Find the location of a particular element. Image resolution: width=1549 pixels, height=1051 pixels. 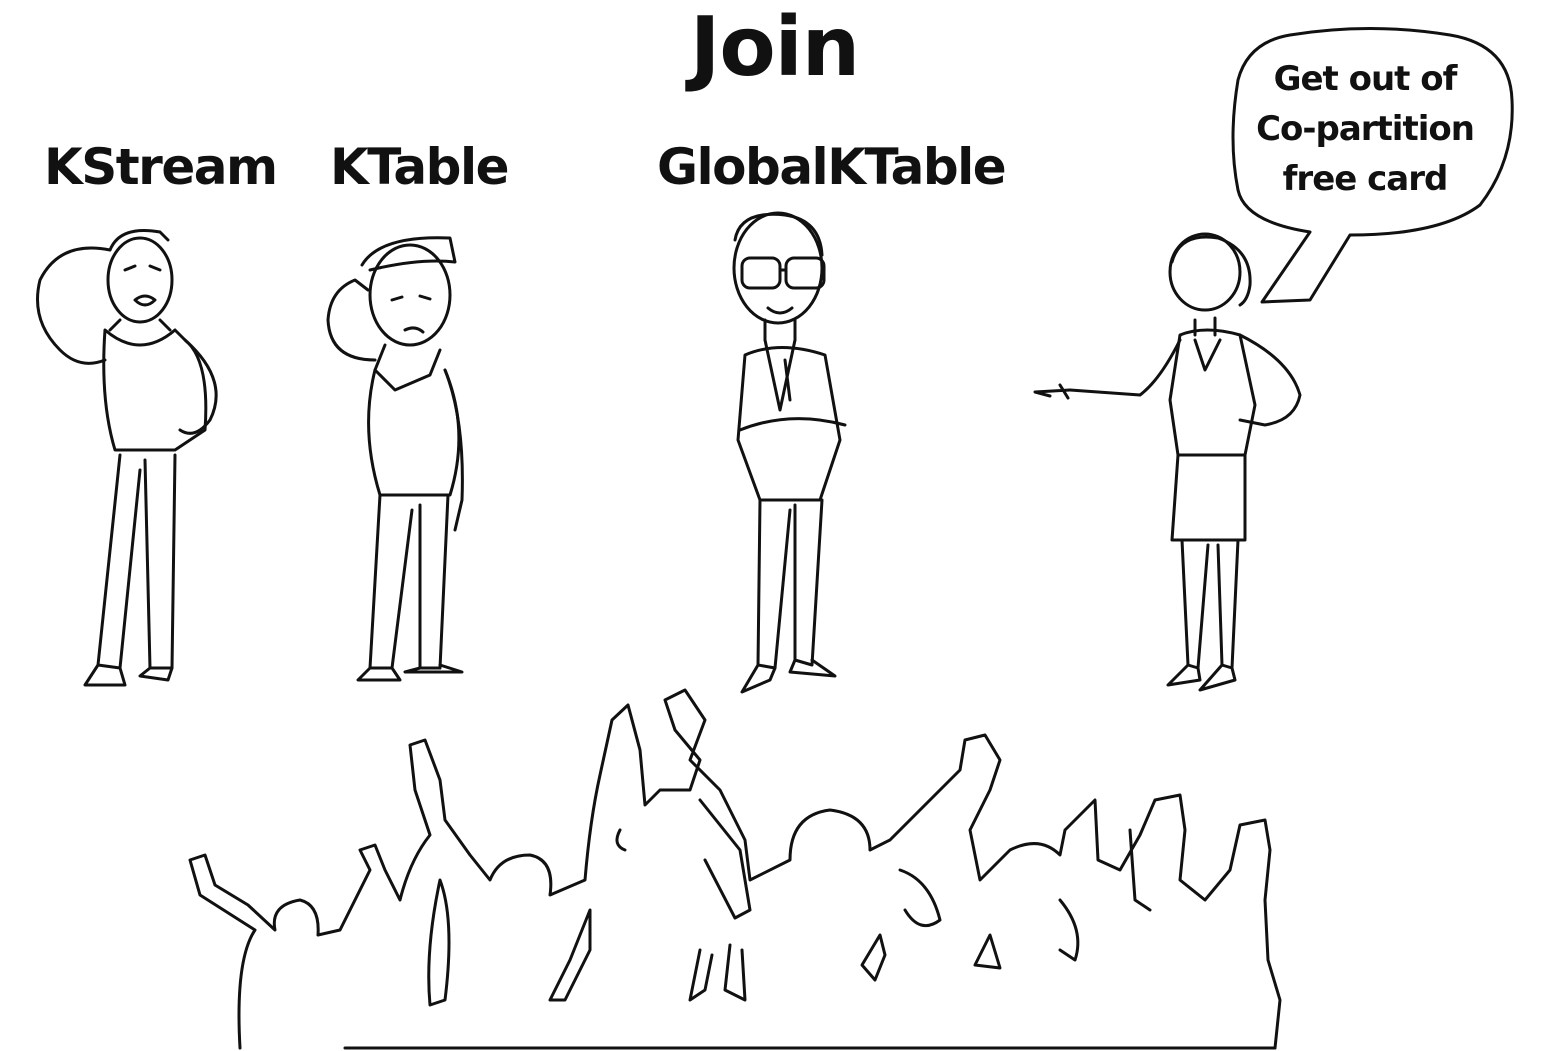

ktable-character-figure is located at coordinates (395, 459).